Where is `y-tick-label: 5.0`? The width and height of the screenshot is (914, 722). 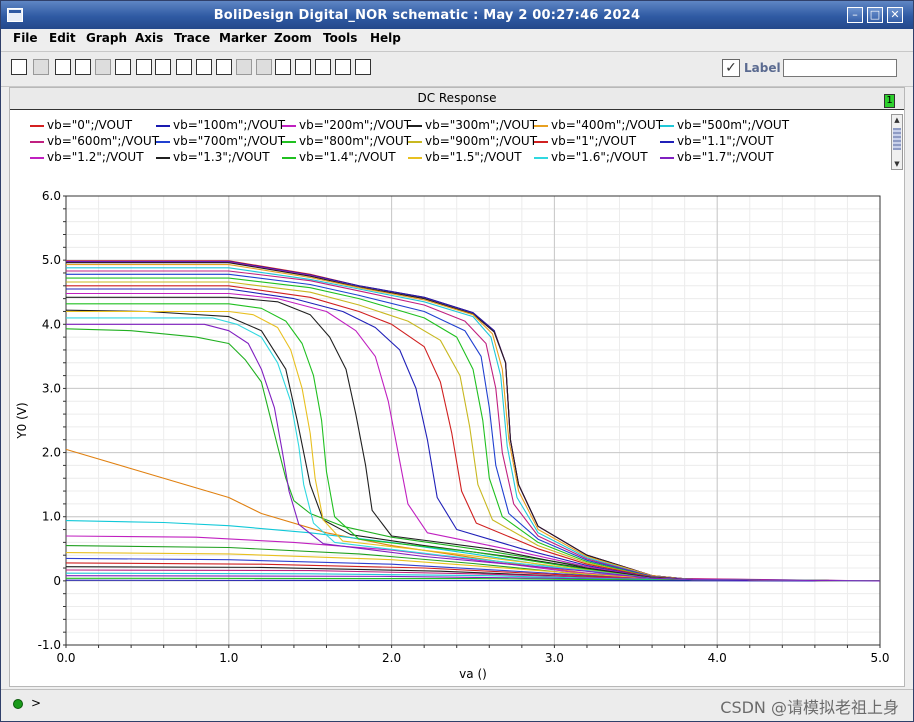 y-tick-label: 5.0 is located at coordinates (51, 260).